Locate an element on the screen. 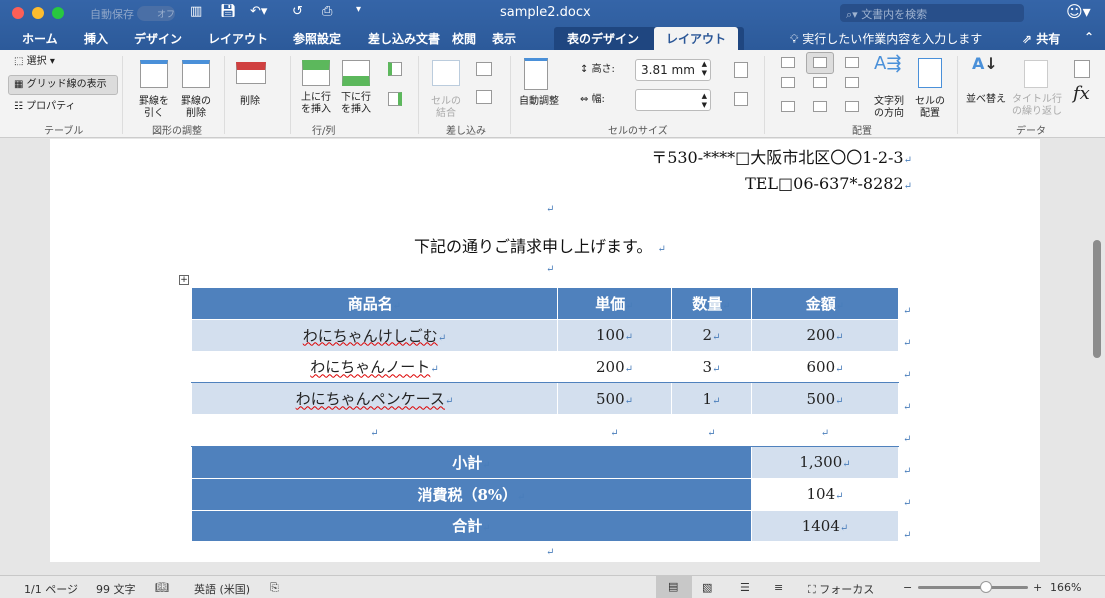 The image size is (1105, 598). cell-qty: 1↵ is located at coordinates (711, 399).